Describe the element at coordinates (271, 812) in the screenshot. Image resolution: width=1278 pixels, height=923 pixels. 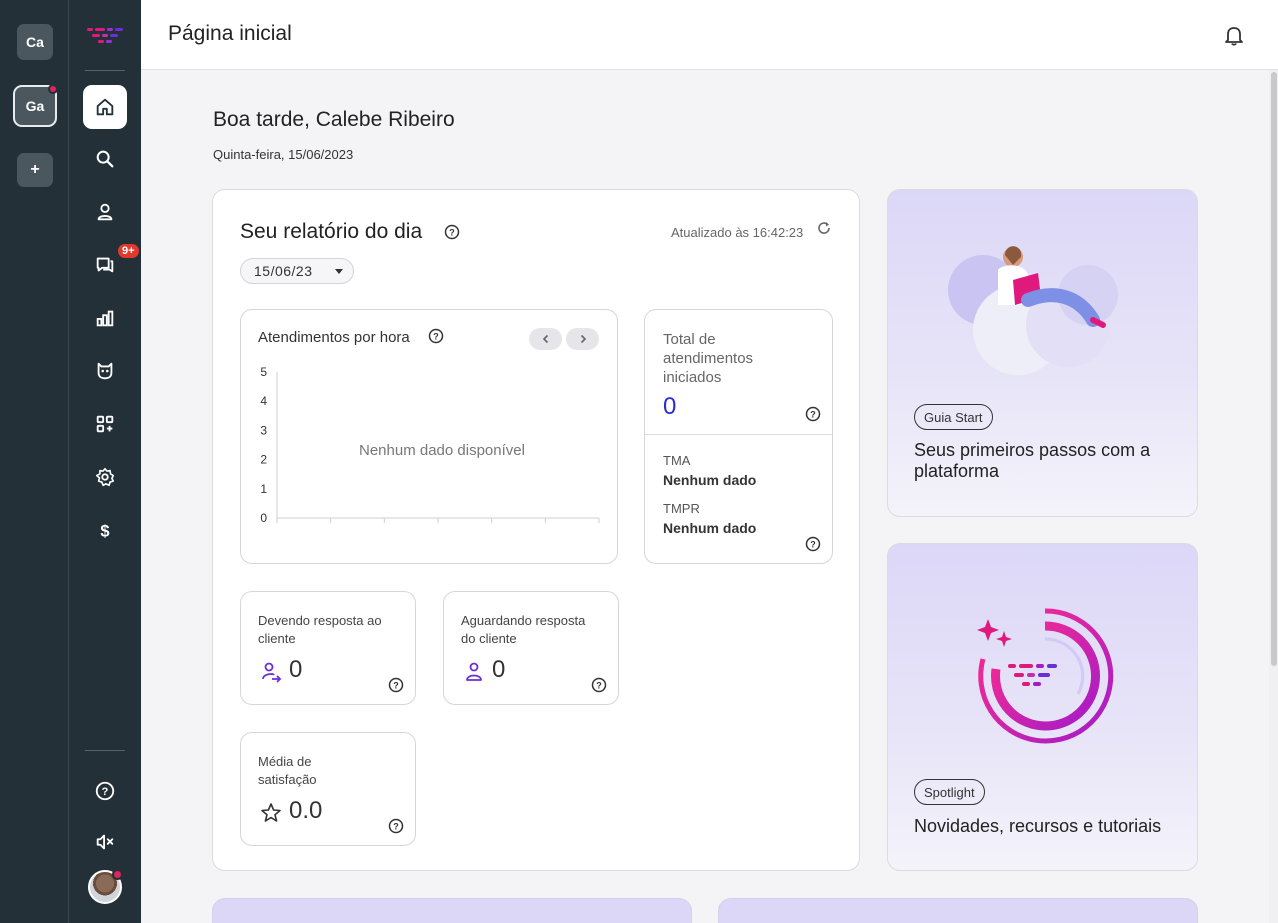
I see `star-icon` at that location.